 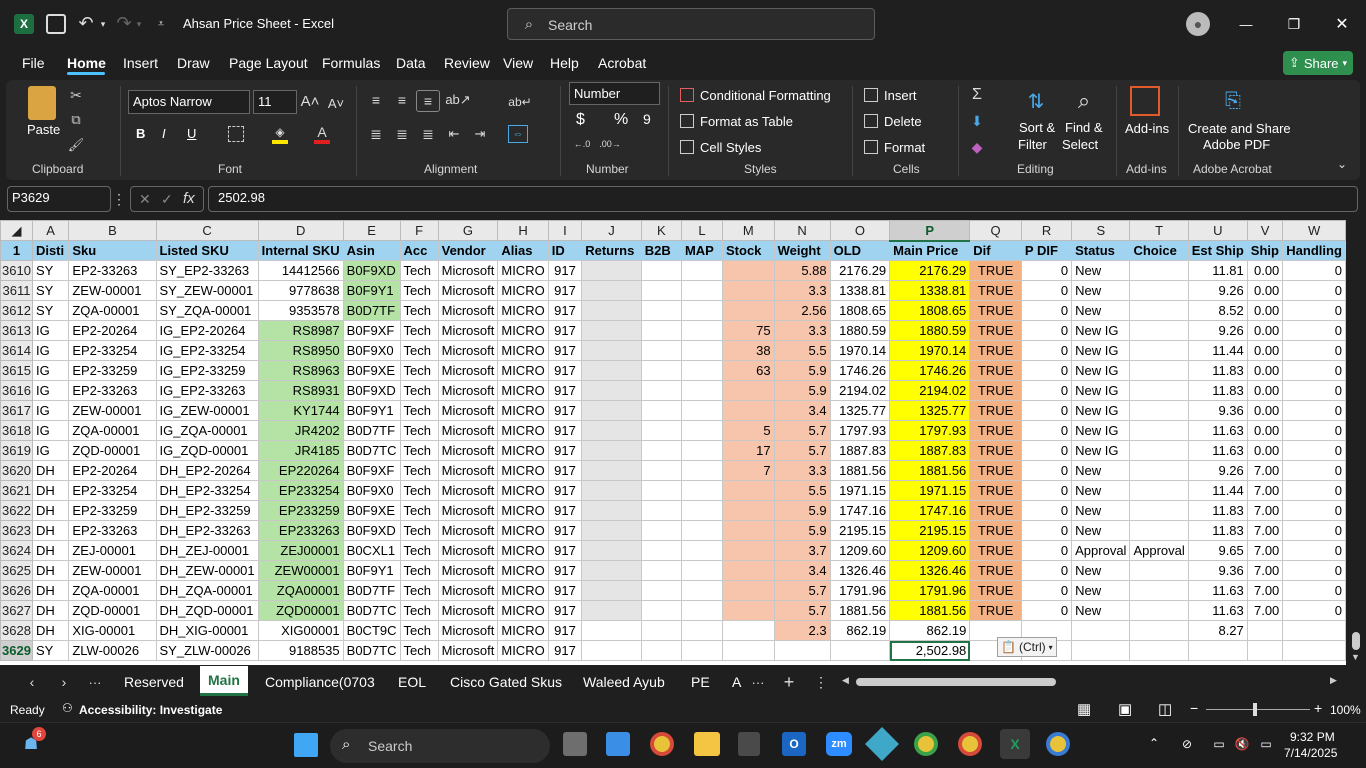 What do you see at coordinates (56, 24) in the screenshot?
I see `save-icon` at bounding box center [56, 24].